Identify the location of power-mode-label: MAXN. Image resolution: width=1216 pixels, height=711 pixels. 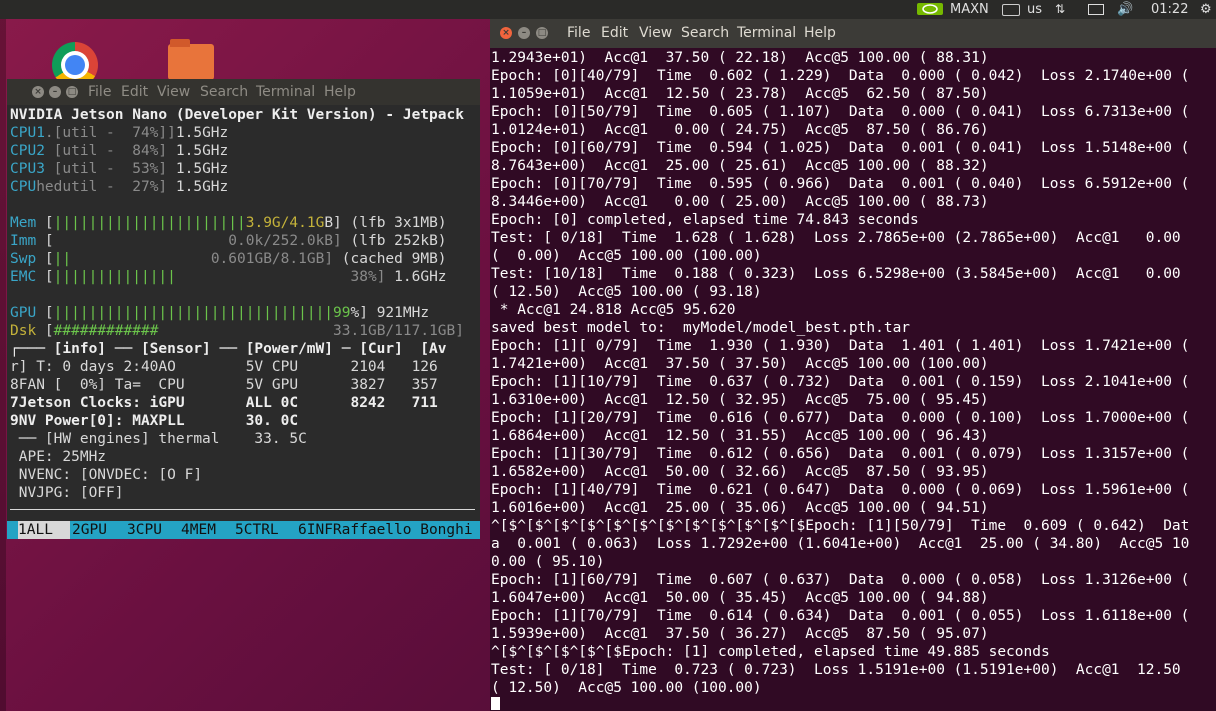
(969, 9).